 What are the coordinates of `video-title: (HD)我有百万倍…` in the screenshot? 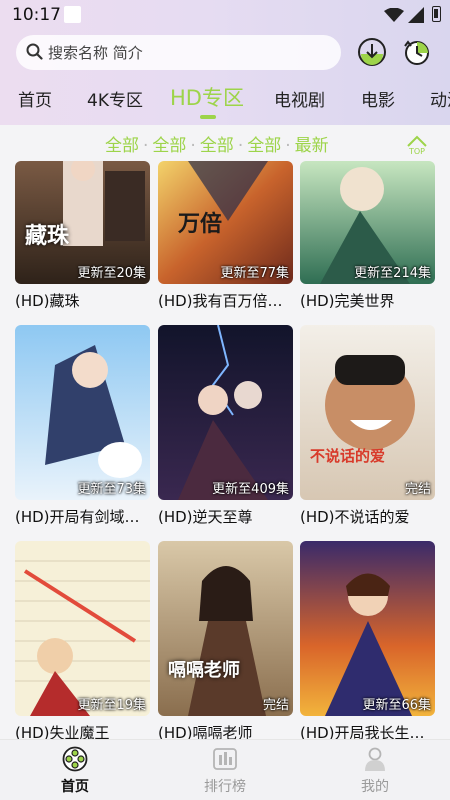 It's located at (220, 301).